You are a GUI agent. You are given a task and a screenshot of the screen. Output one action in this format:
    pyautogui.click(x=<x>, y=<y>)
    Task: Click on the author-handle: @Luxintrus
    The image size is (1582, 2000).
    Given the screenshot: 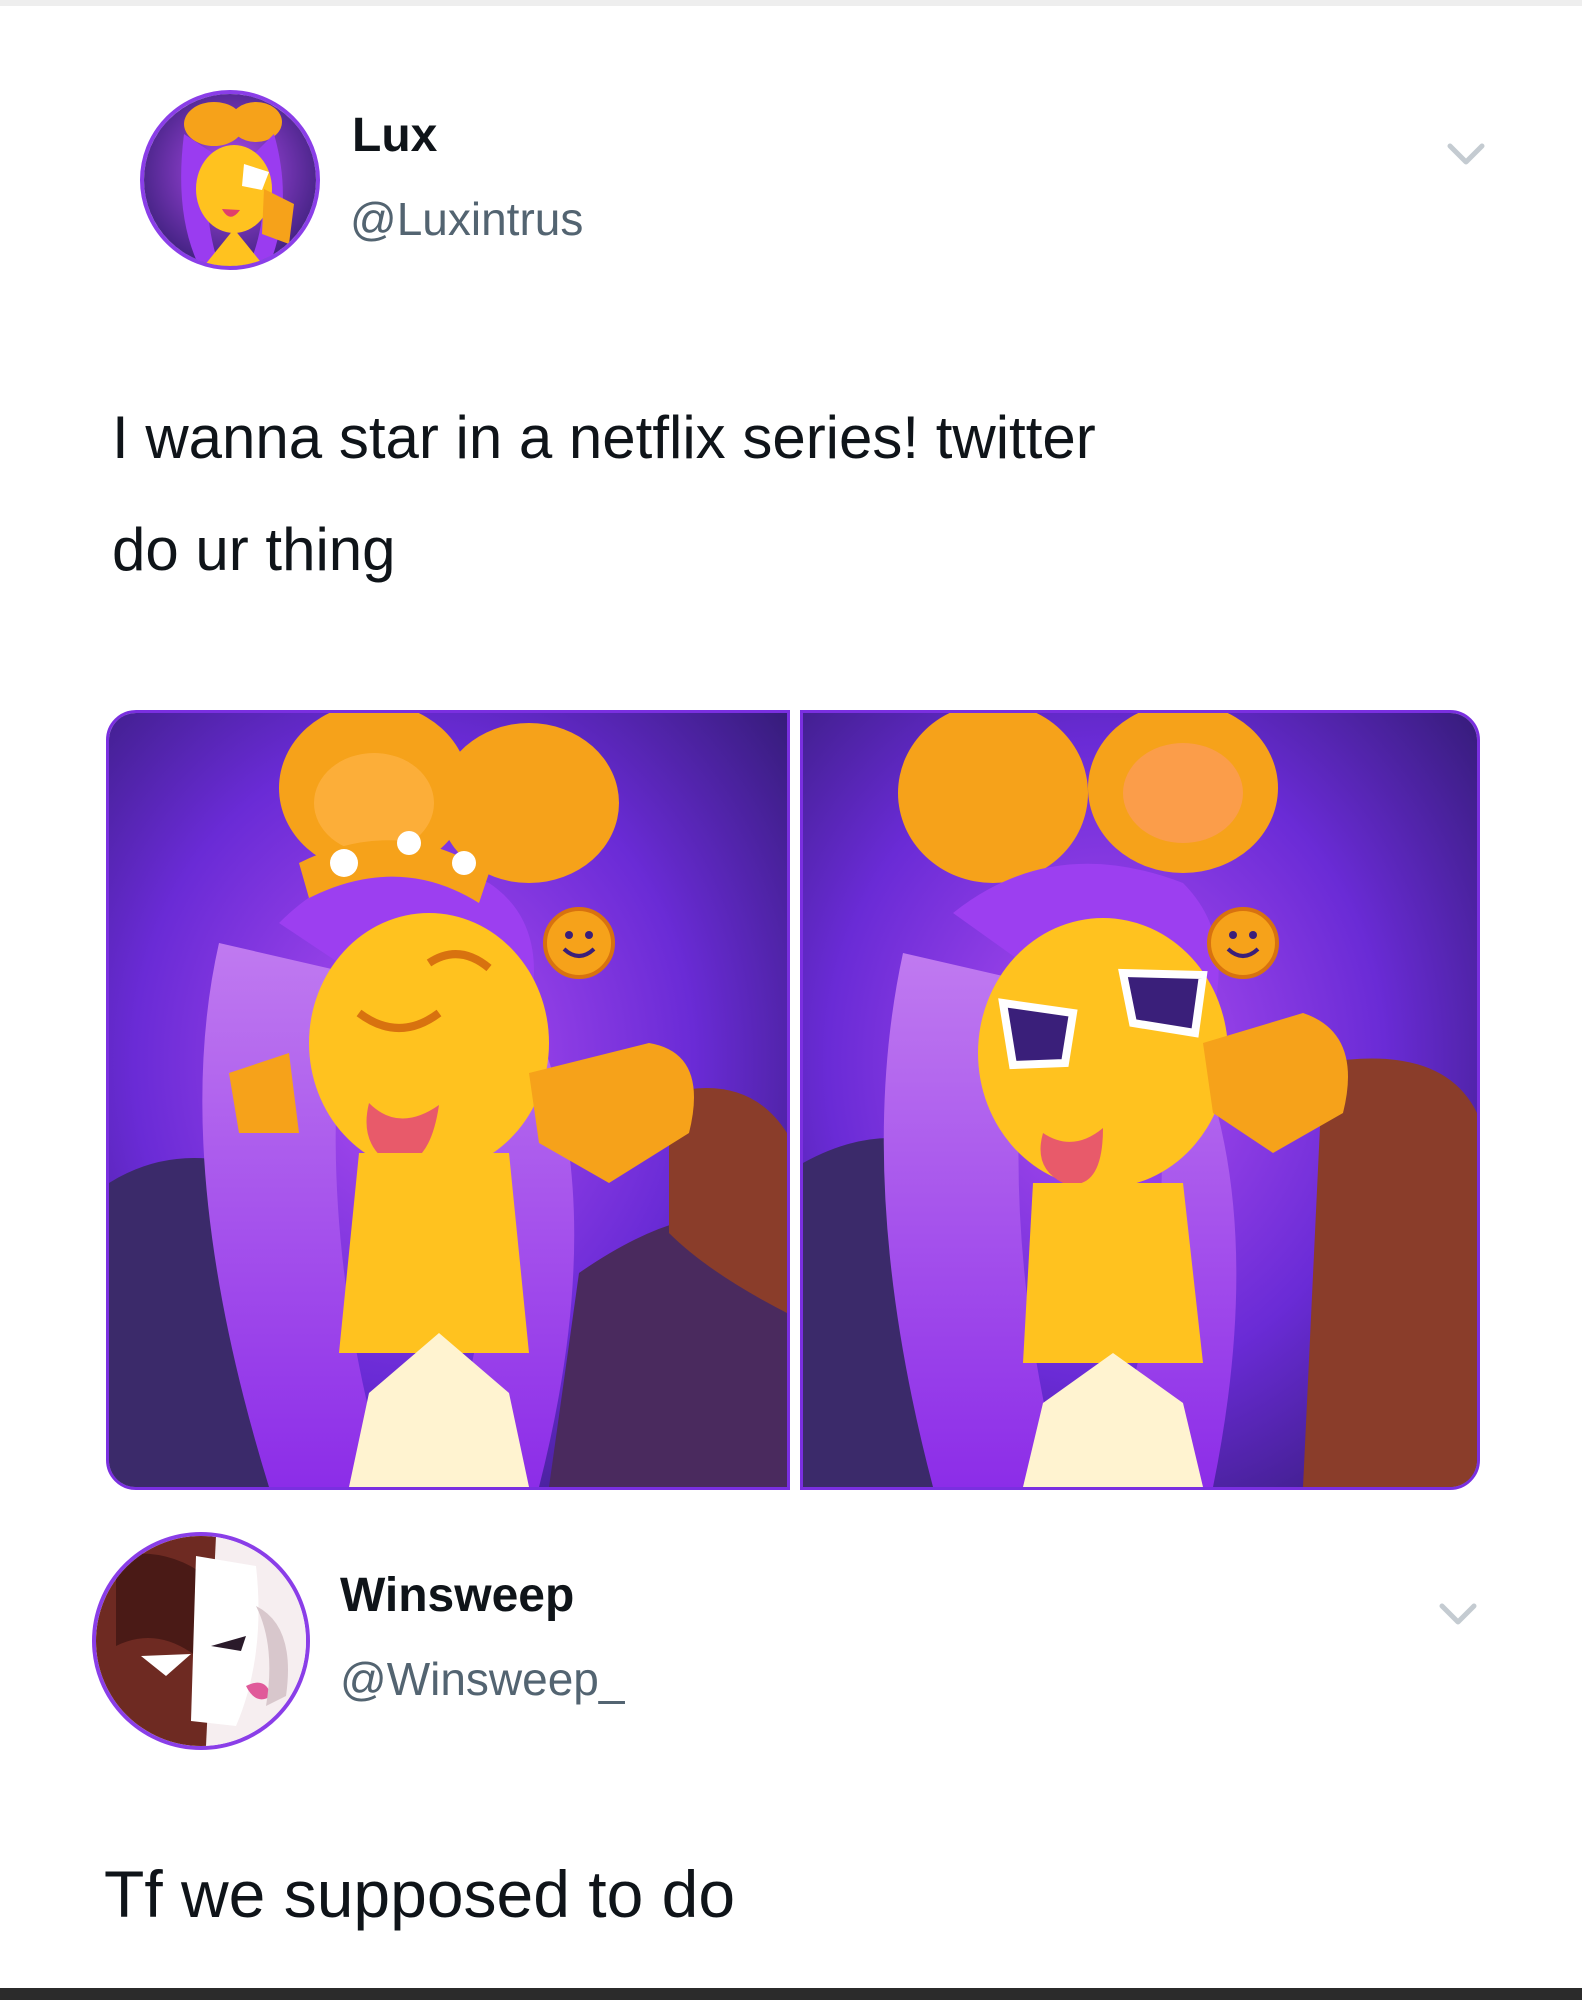 What is the action you would take?
    pyautogui.click(x=466, y=219)
    